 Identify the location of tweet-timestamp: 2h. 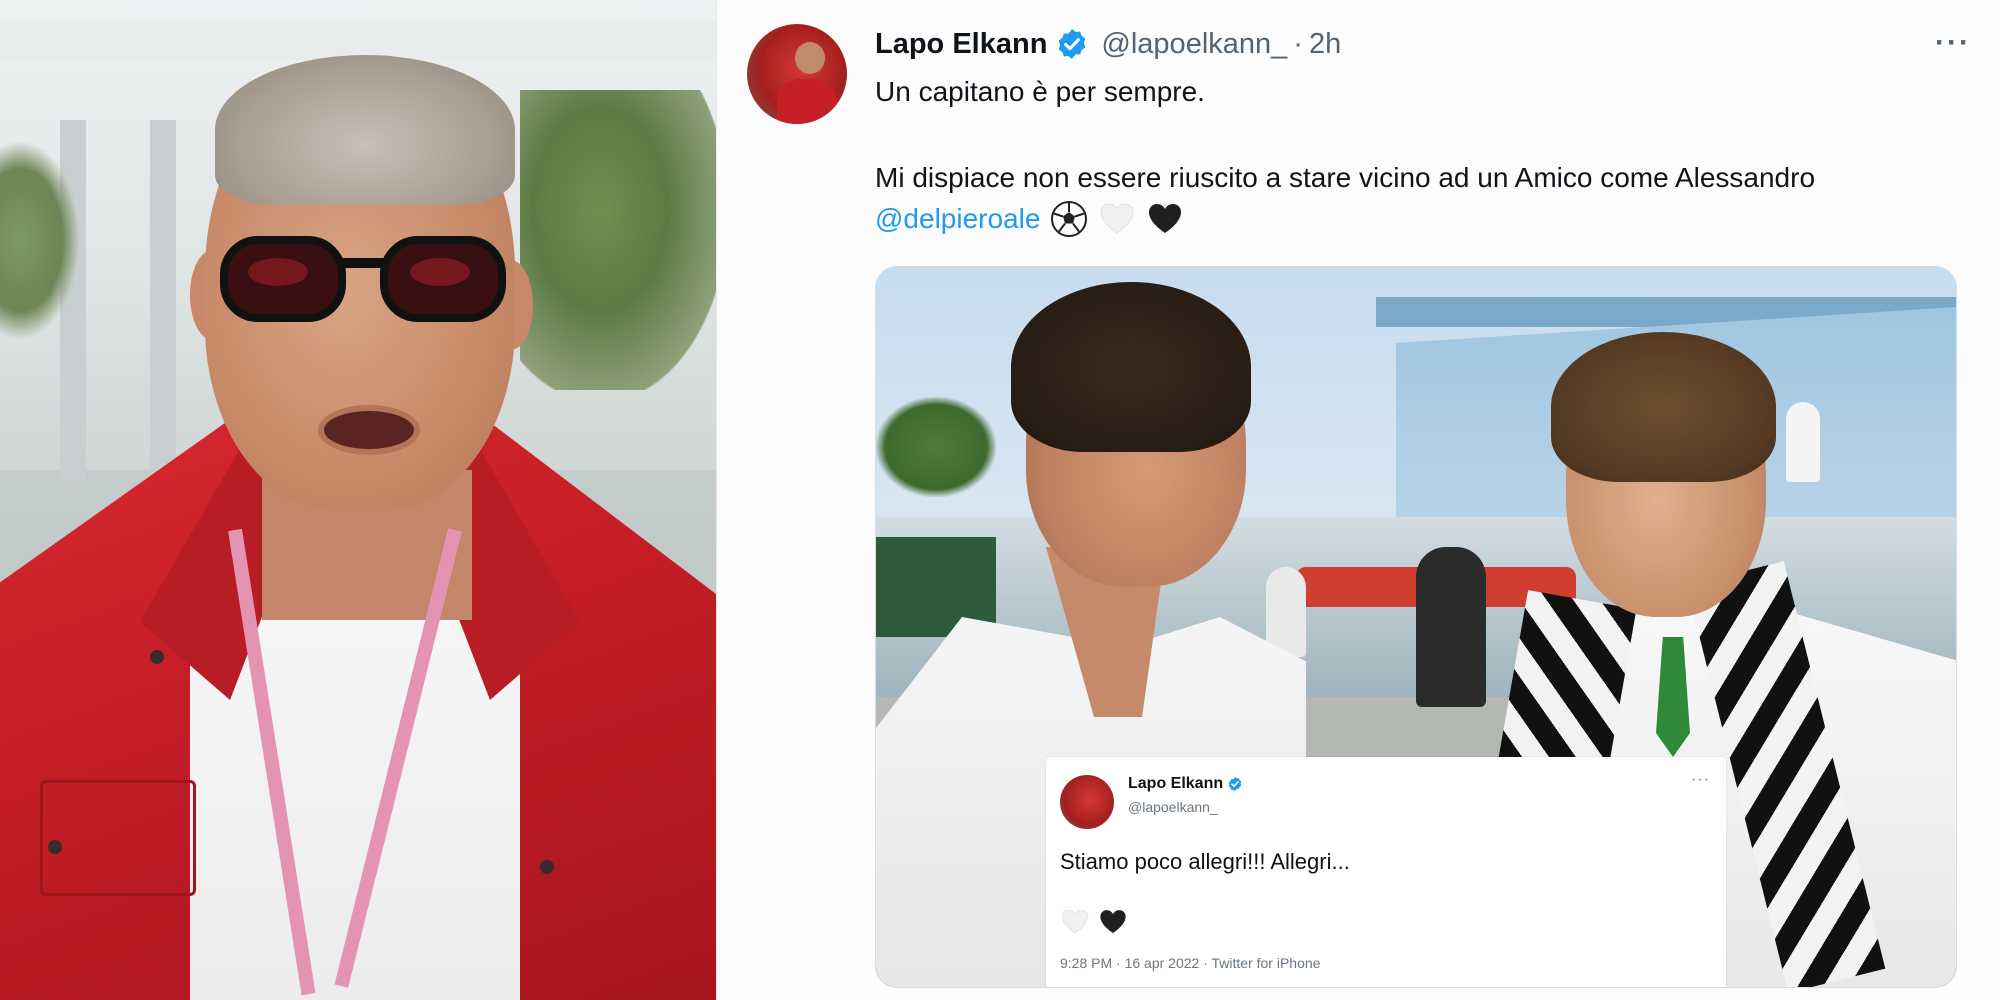
(1325, 44).